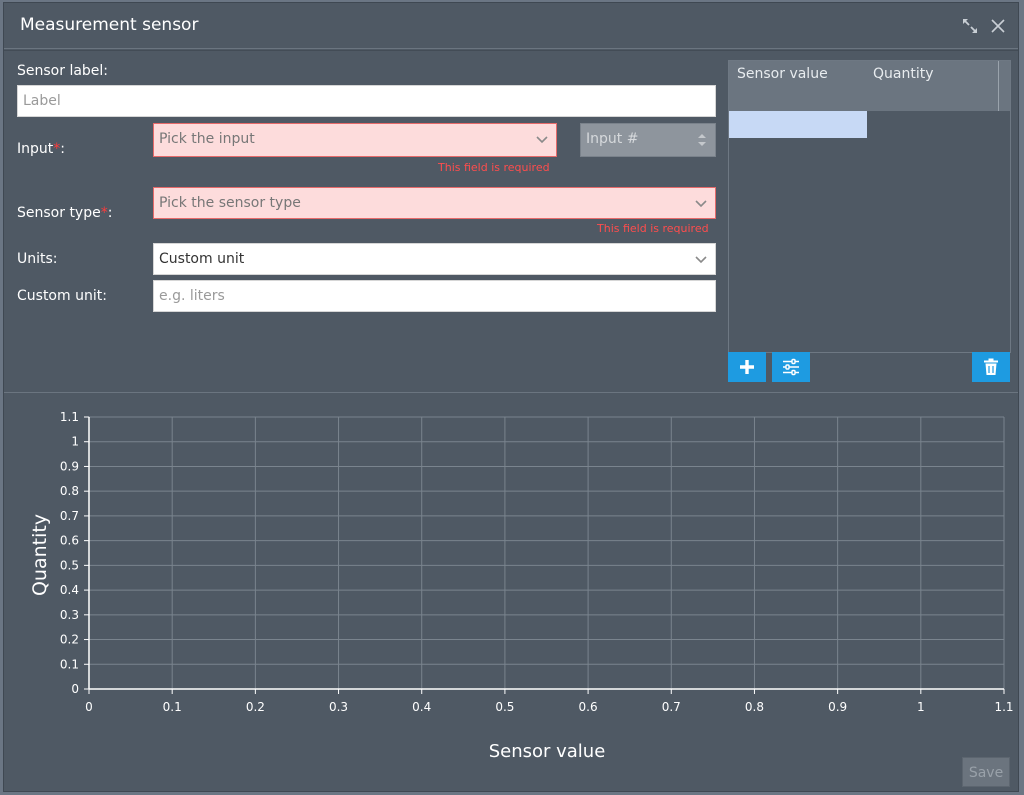  Describe the element at coordinates (35, 149) in the screenshot. I see `input-label-text: Input` at that location.